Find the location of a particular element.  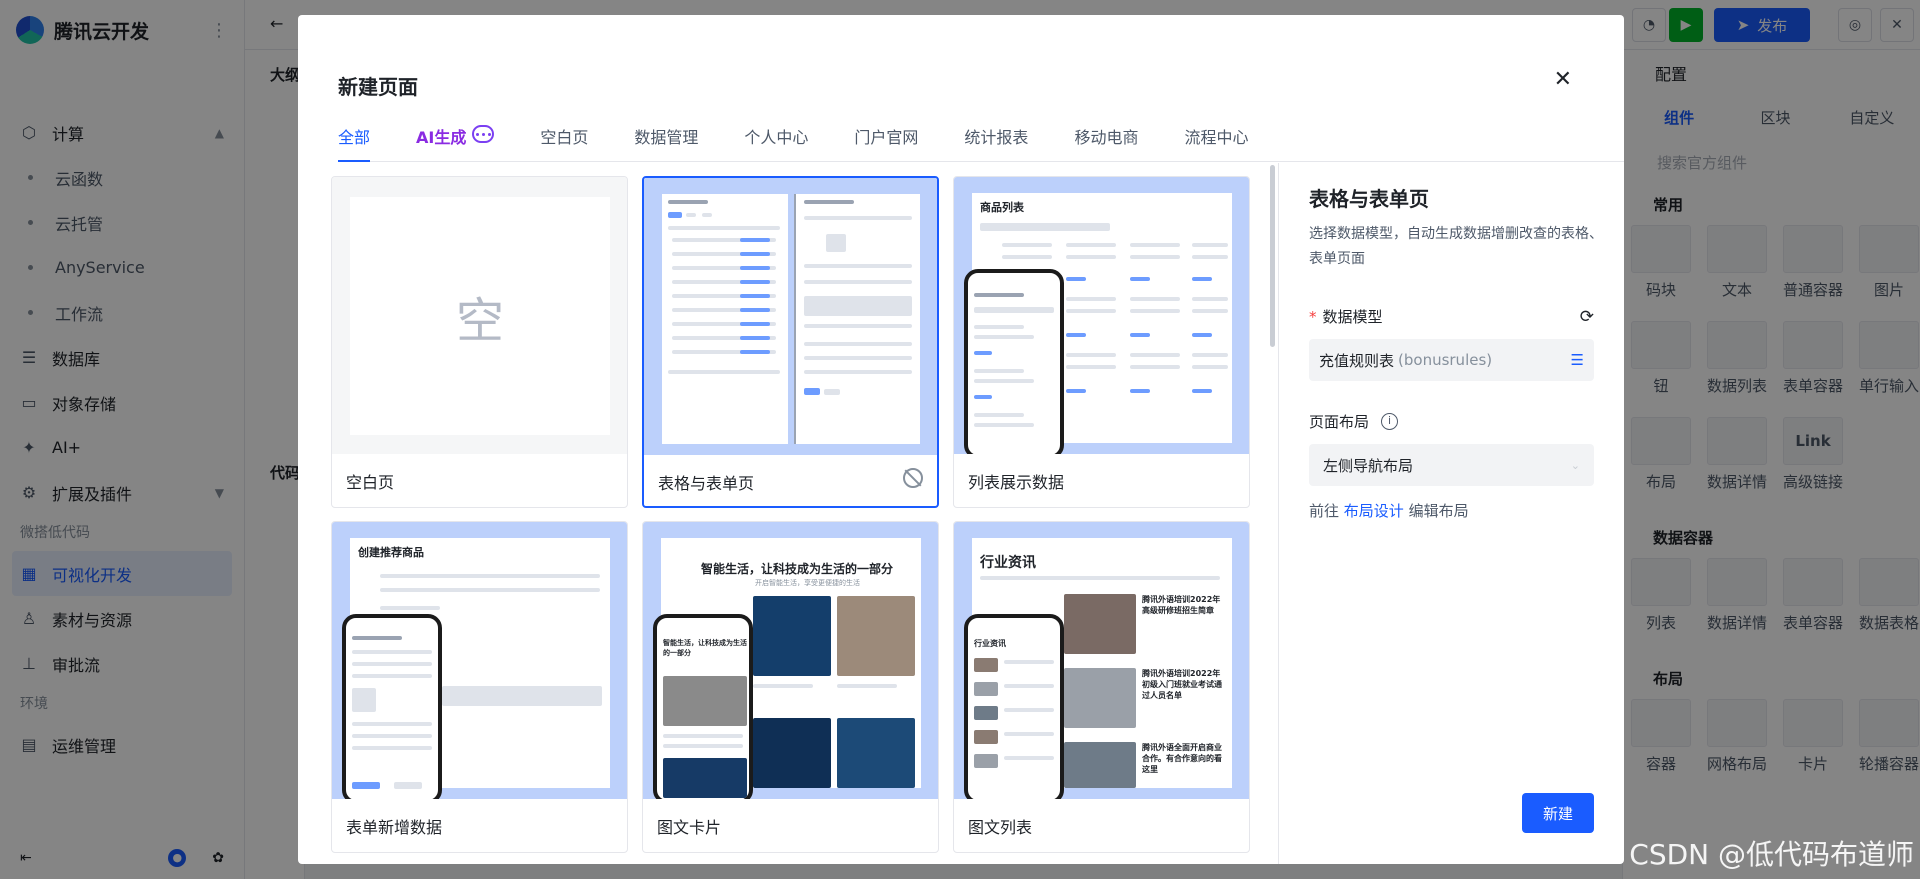

tab-personal-center: 个人中心 is located at coordinates (776, 134).